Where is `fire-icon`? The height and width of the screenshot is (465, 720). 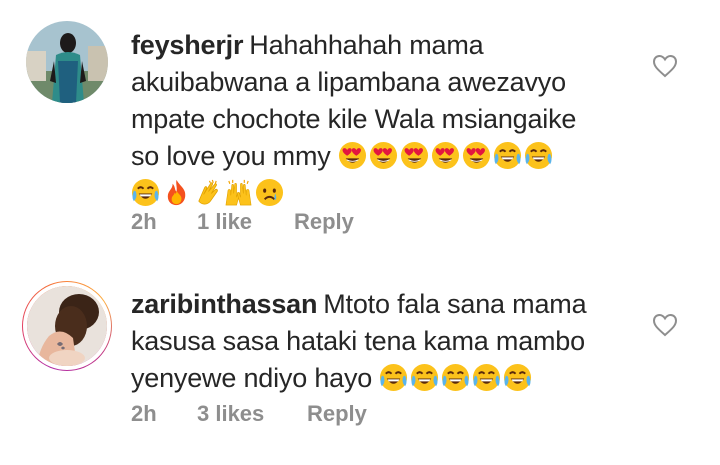 fire-icon is located at coordinates (176, 192).